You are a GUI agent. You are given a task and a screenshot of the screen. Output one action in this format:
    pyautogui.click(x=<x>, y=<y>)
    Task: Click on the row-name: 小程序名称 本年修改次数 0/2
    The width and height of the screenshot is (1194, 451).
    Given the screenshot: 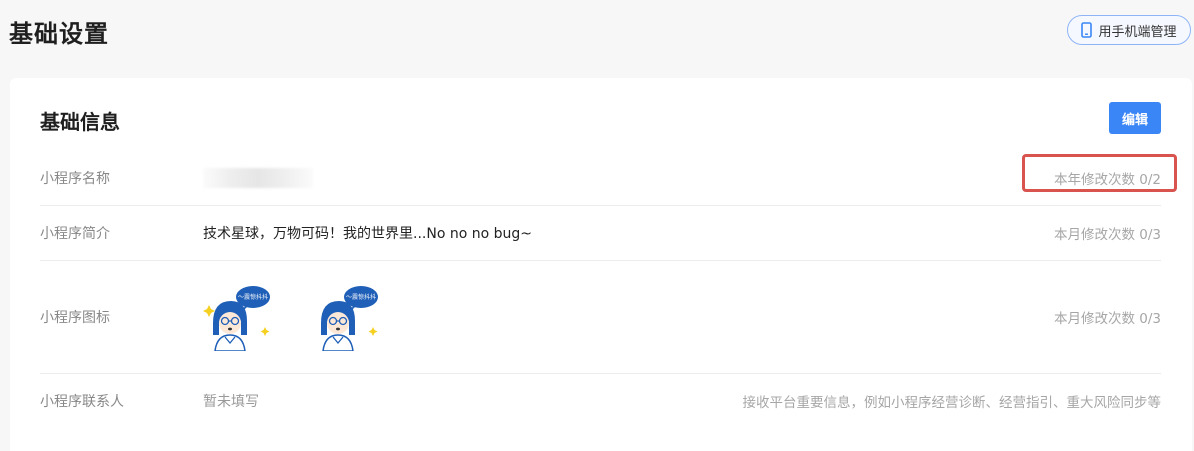 What is the action you would take?
    pyautogui.click(x=600, y=178)
    